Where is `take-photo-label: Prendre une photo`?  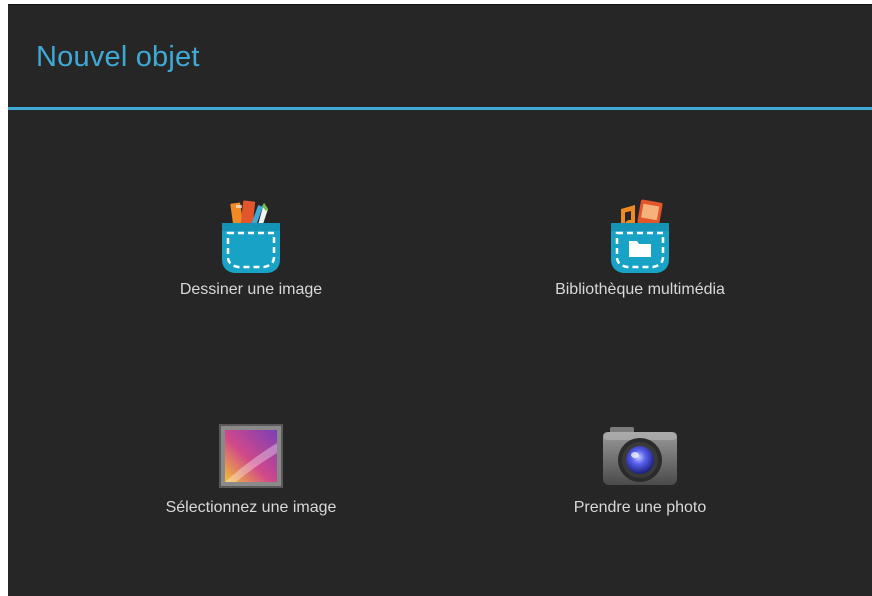 take-photo-label: Prendre une photo is located at coordinates (640, 507).